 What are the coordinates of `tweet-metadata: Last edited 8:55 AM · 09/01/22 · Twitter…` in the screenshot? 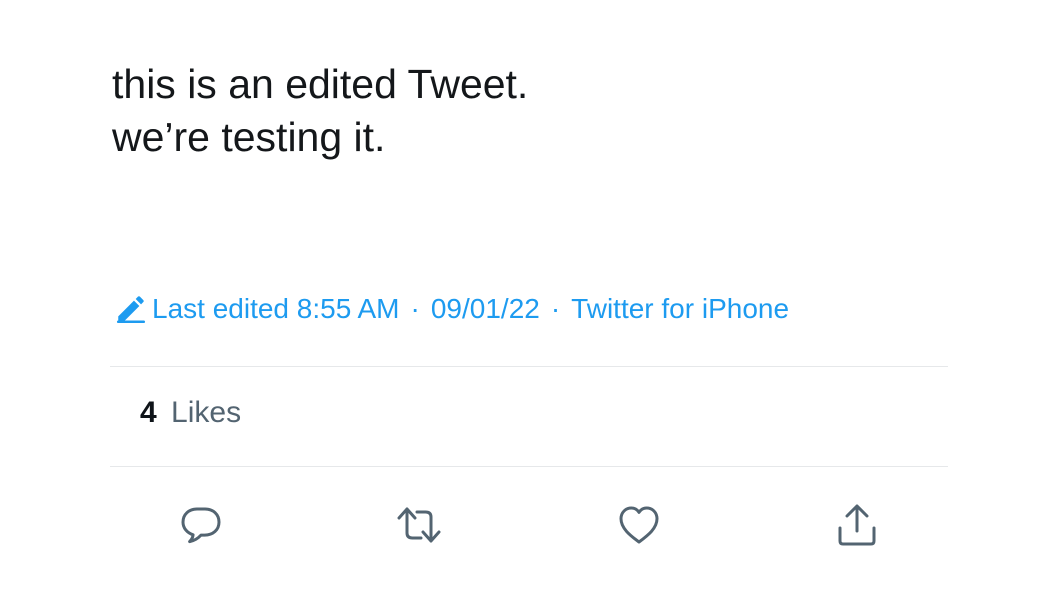 It's located at (451, 309).